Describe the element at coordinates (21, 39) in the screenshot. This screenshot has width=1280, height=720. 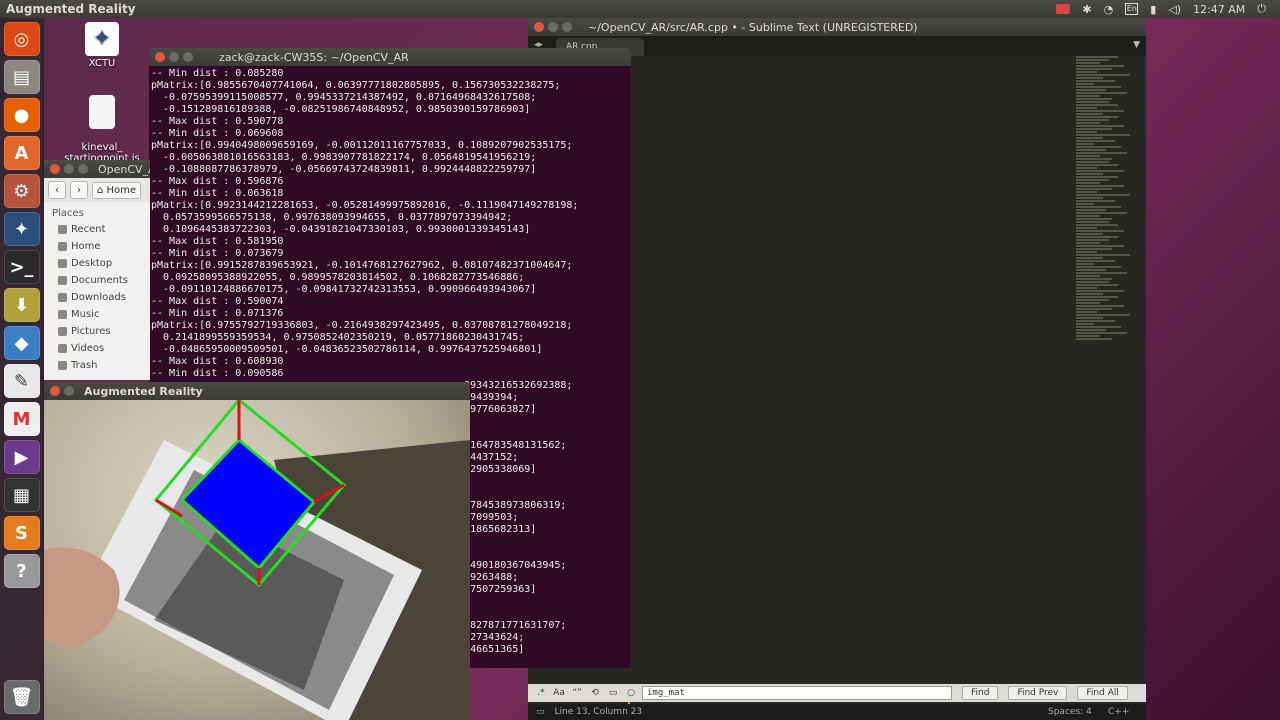
I see `ubuntu-dash-icon: ◎` at that location.